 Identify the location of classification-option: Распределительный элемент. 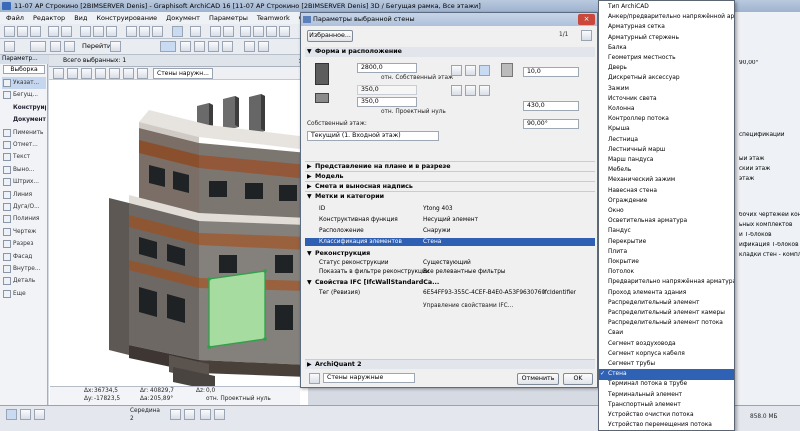
(666, 303).